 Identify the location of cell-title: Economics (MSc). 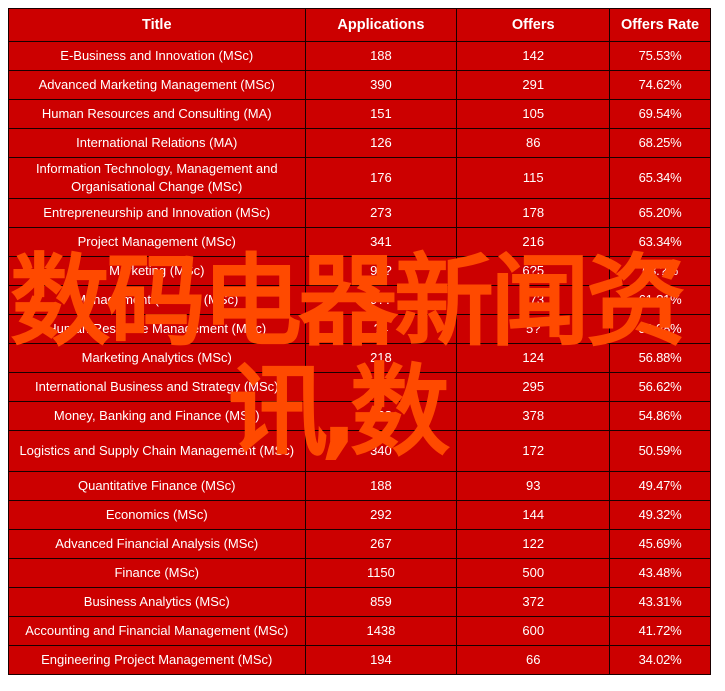
(157, 515).